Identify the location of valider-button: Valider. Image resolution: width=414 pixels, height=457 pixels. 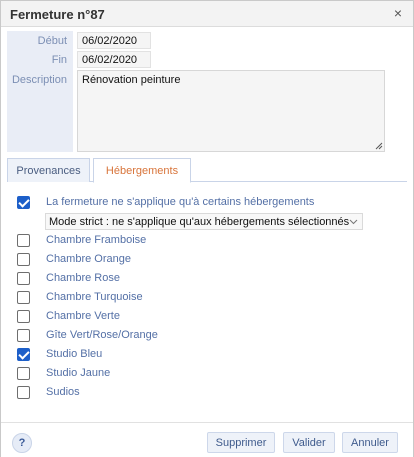
(309, 442).